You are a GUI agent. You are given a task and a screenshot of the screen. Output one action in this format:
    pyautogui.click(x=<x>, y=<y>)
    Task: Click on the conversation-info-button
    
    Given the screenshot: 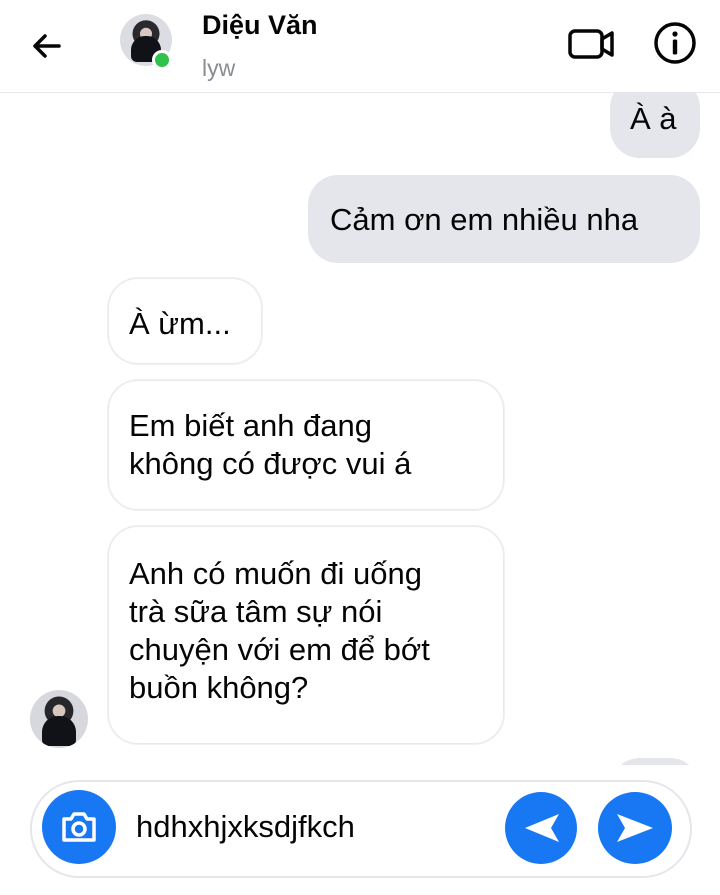 What is the action you would take?
    pyautogui.click(x=675, y=43)
    